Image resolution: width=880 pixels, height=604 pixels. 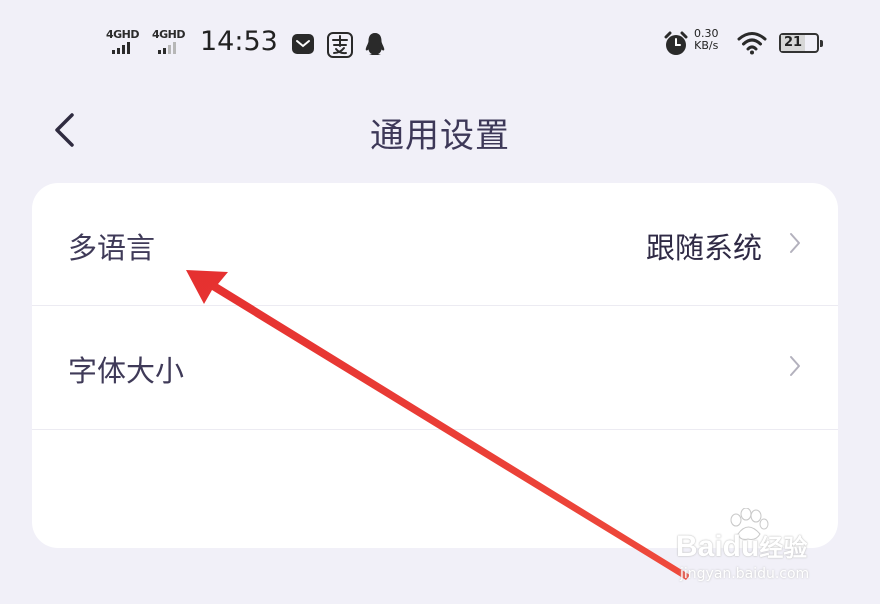 What do you see at coordinates (742, 546) in the screenshot?
I see `watermark-brand: Baidu经验` at bounding box center [742, 546].